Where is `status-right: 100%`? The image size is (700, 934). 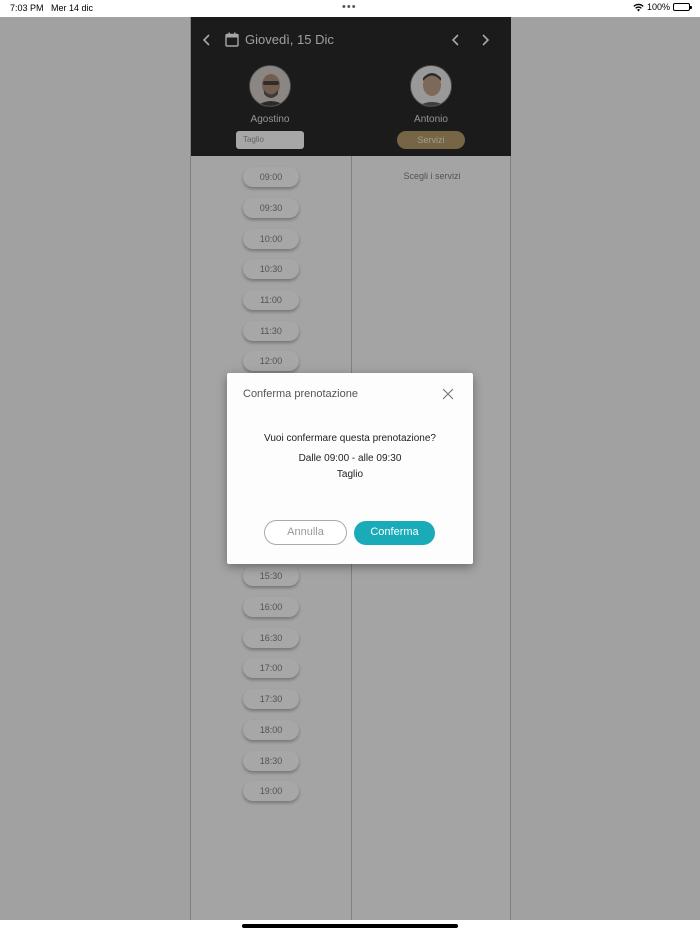
status-right: 100% is located at coordinates (662, 7).